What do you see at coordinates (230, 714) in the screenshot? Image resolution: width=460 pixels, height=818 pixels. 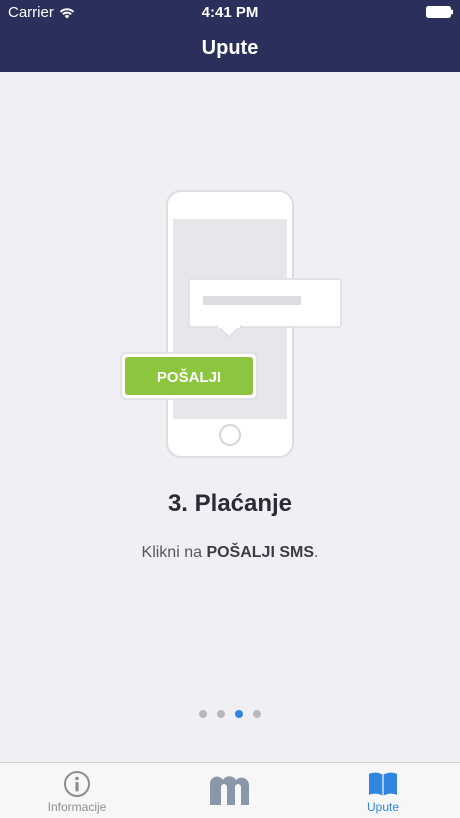 I see `page-indicator` at bounding box center [230, 714].